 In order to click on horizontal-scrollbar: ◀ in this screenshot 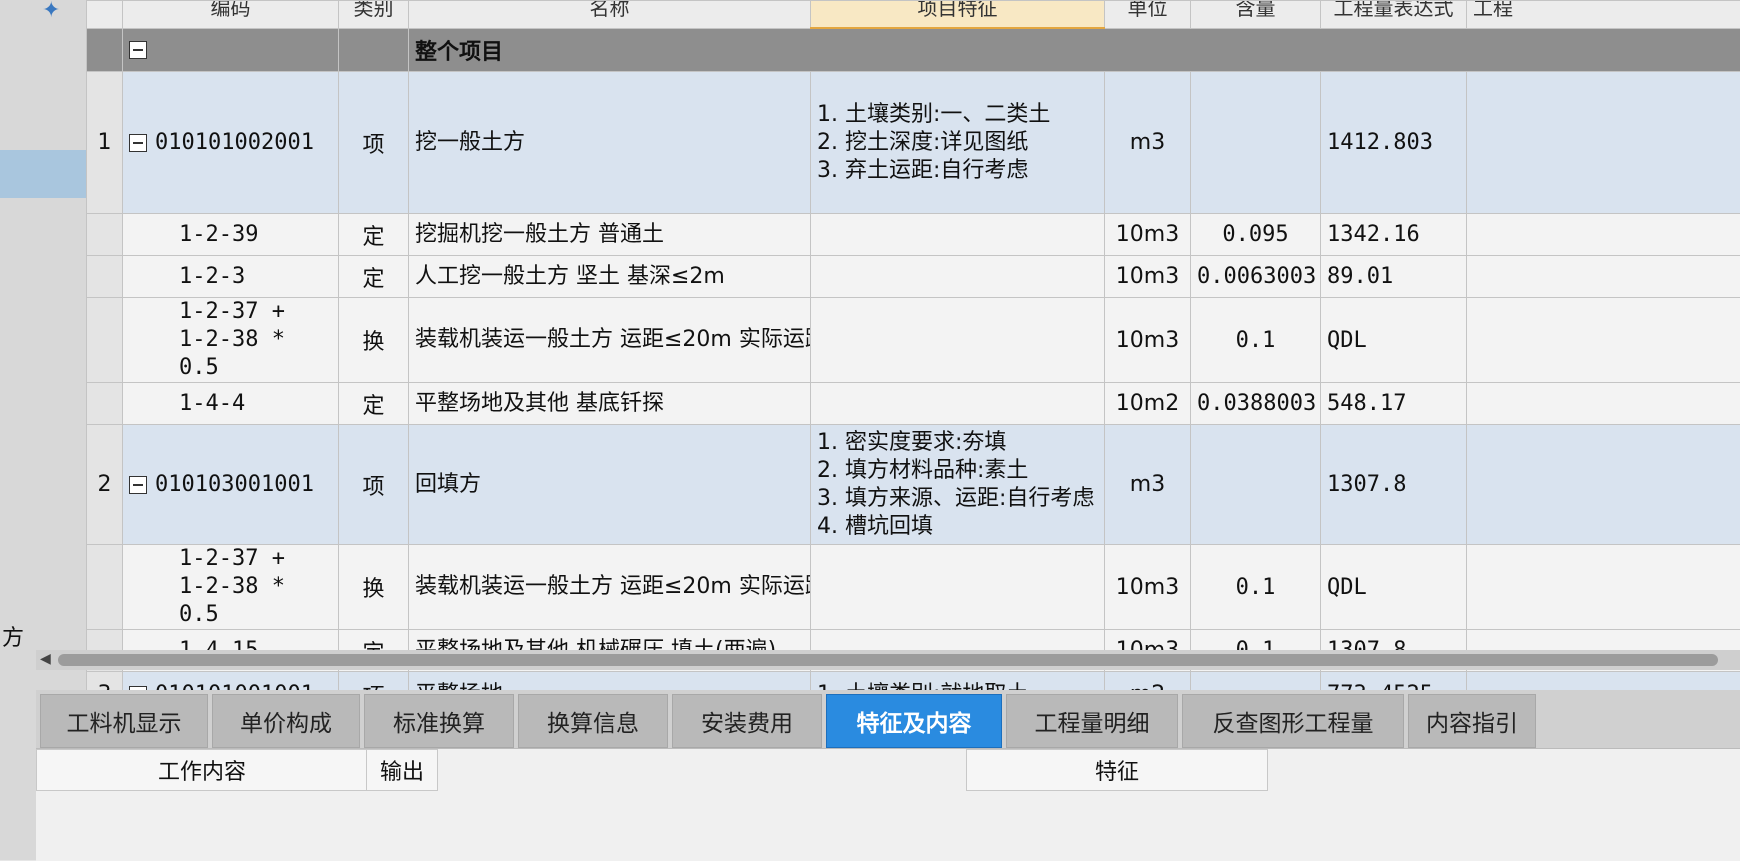, I will do `click(888, 660)`.